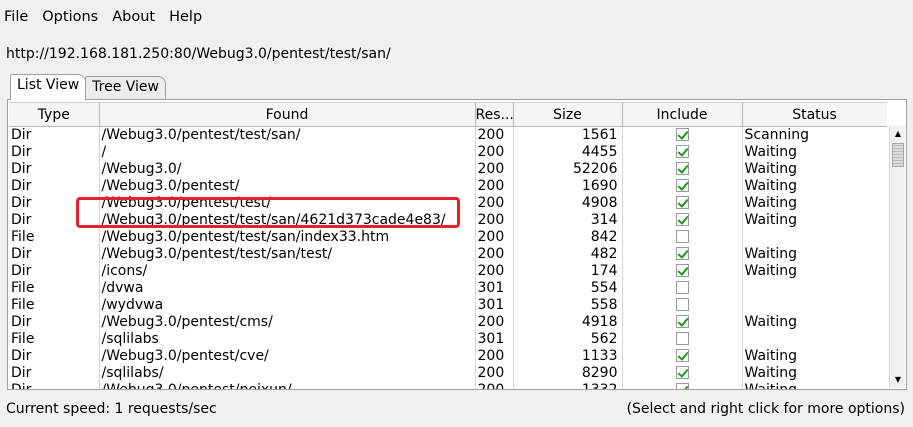 The width and height of the screenshot is (913, 427). Describe the element at coordinates (48, 87) in the screenshot. I see `tab-list-view: List View` at that location.